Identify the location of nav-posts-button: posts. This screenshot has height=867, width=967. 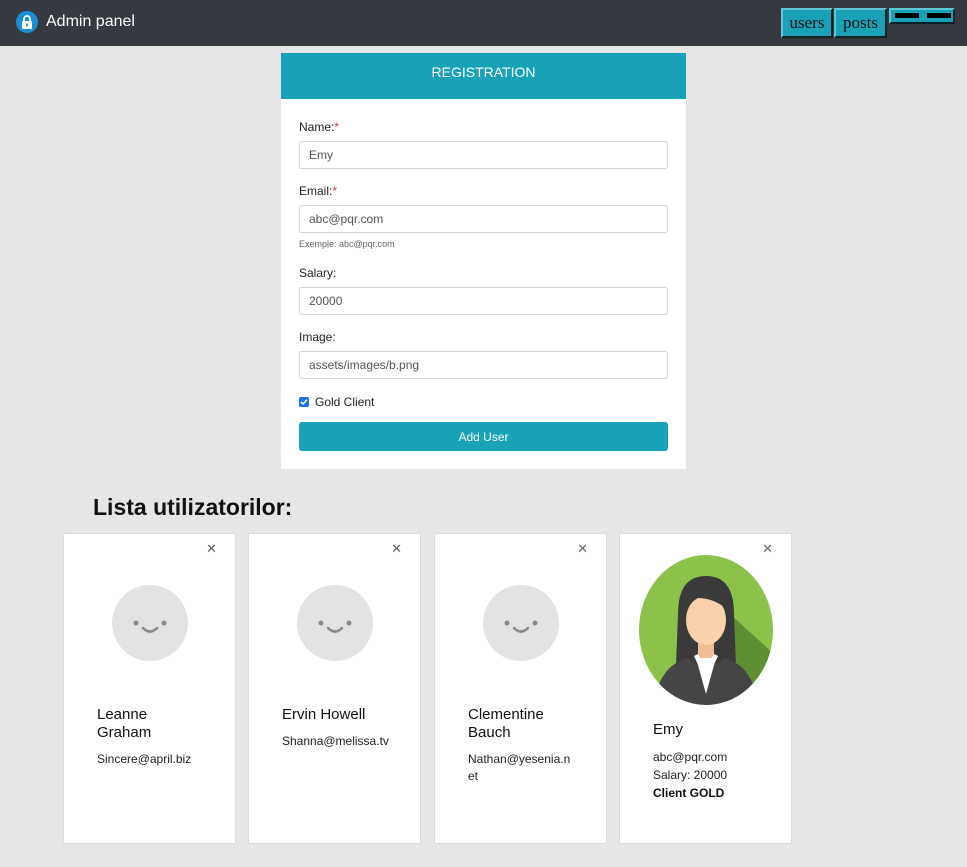
(860, 23).